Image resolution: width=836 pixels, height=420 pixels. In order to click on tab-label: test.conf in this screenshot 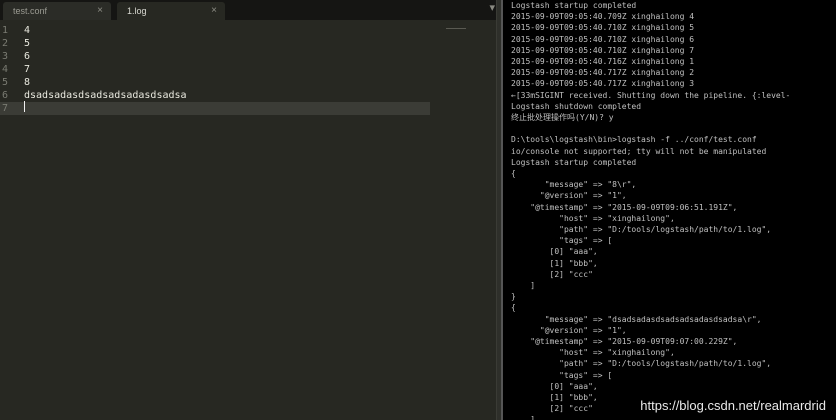, I will do `click(30, 11)`.